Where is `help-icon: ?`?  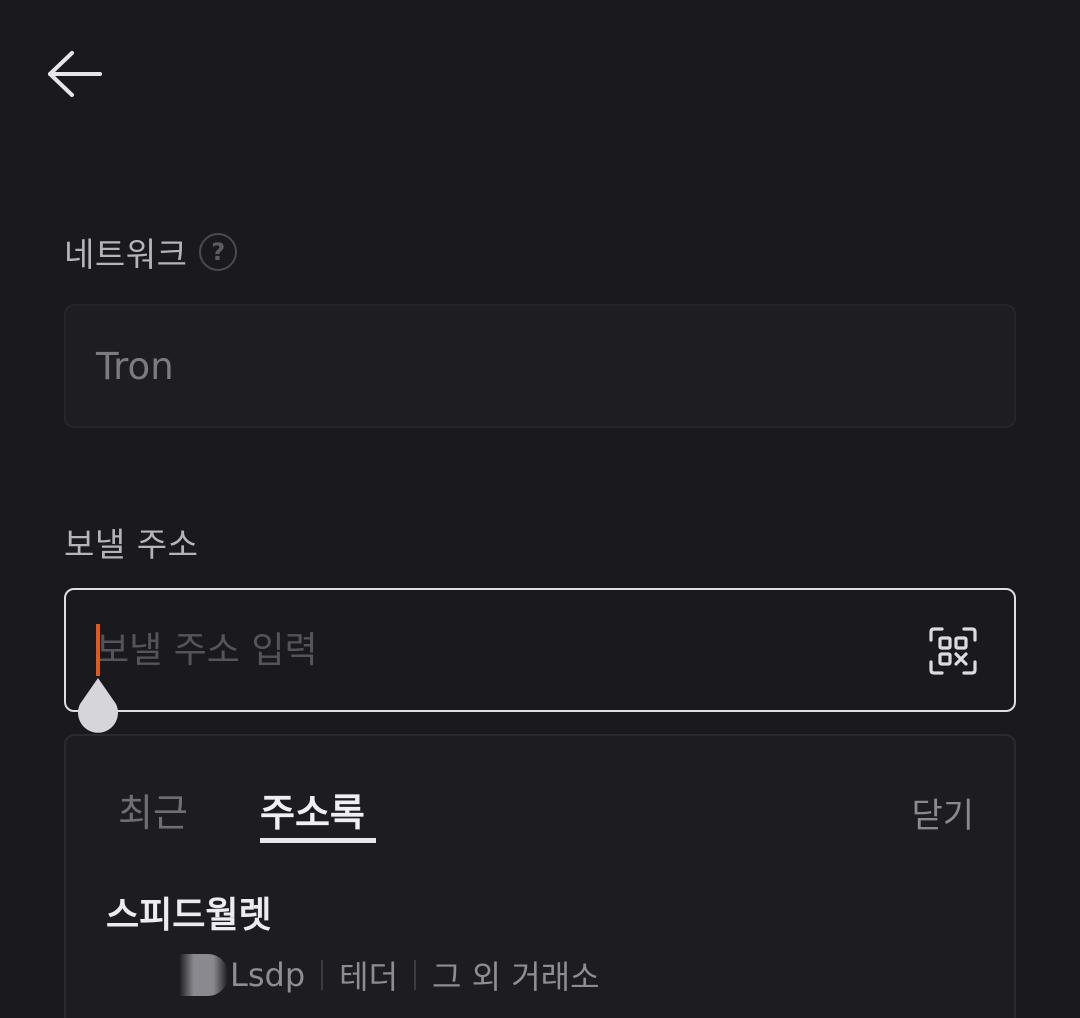
help-icon: ? is located at coordinates (218, 252).